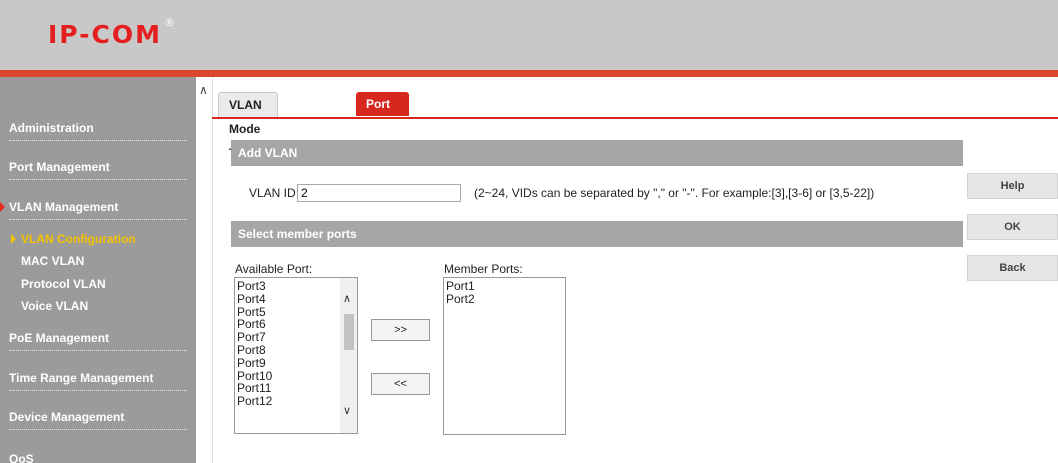  I want to click on list-scrollbar: ∧ ∨, so click(348, 355).